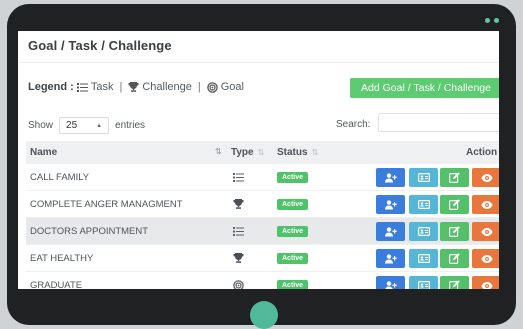 The height and width of the screenshot is (329, 523). I want to click on legend-label: Legend :, so click(51, 87).